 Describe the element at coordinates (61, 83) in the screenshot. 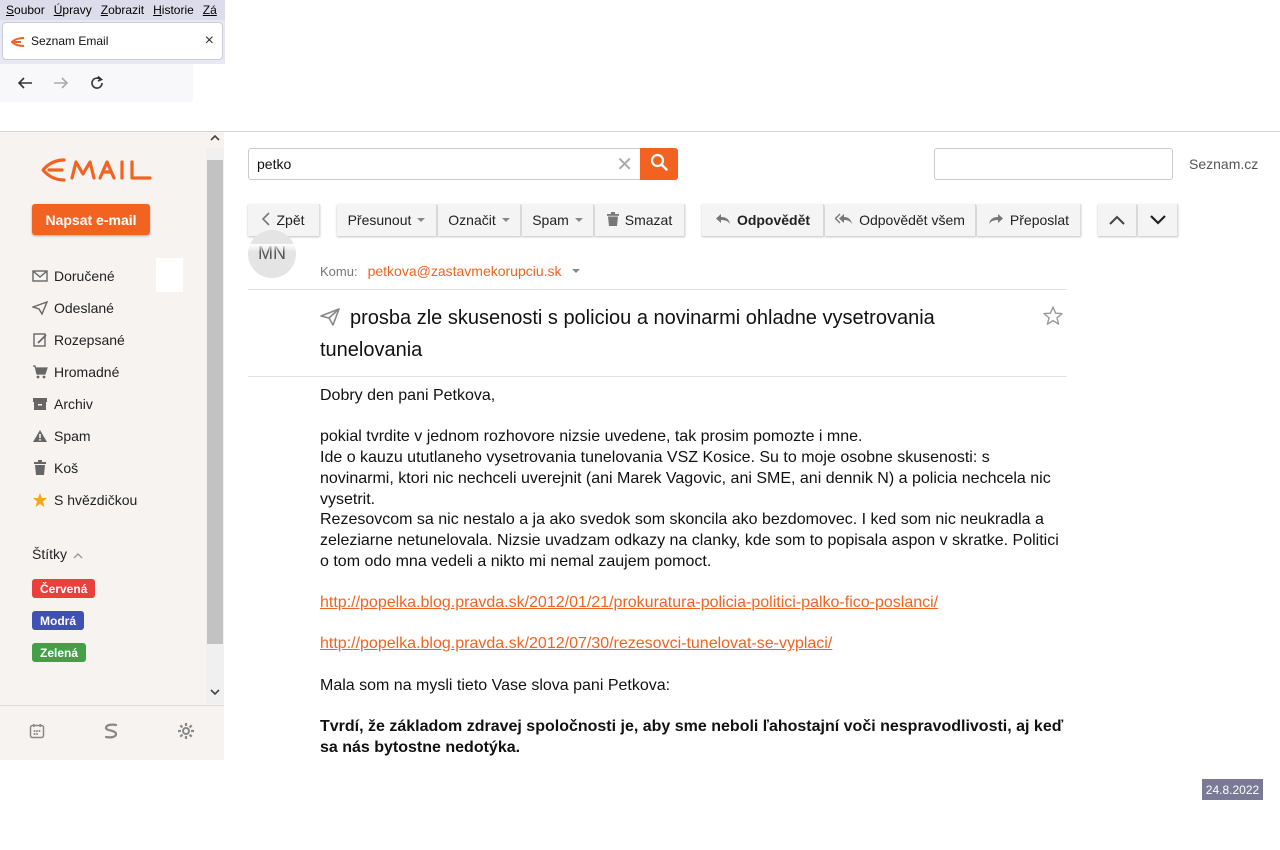

I see `forward-arrow-icon` at that location.